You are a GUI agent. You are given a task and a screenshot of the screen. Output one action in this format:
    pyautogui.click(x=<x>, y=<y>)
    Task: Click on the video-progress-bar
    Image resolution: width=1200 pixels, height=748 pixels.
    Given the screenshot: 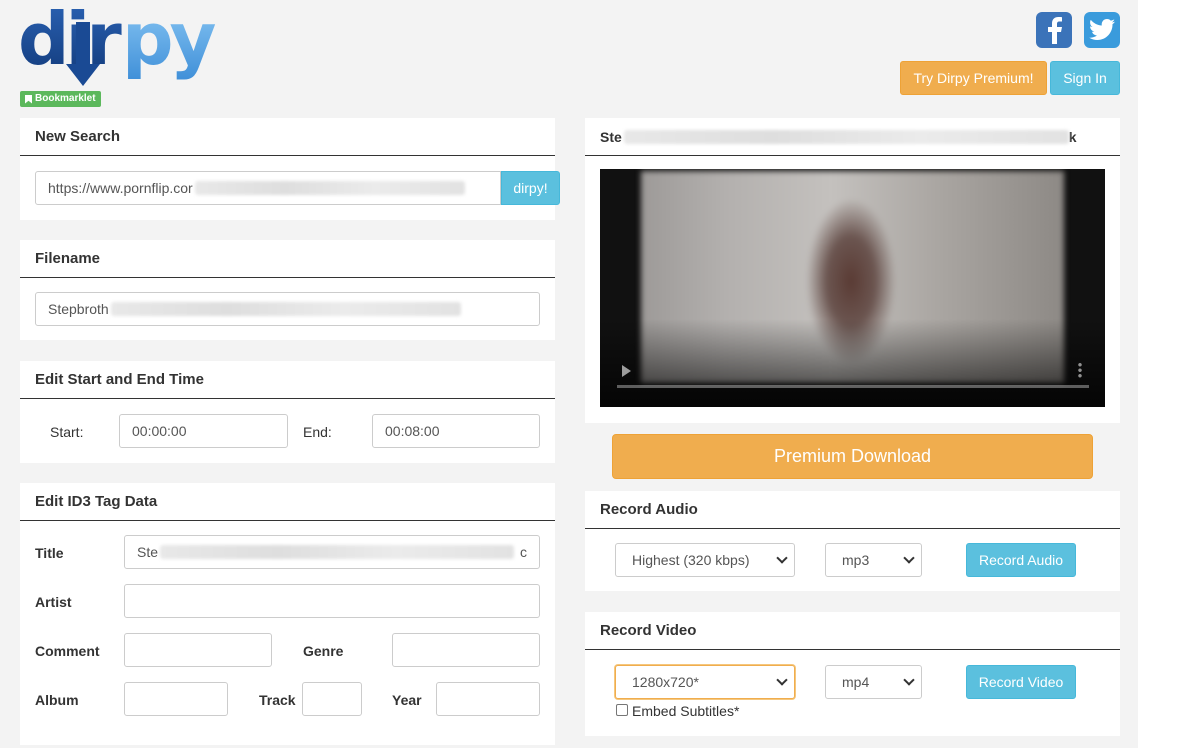 What is the action you would take?
    pyautogui.click(x=853, y=386)
    